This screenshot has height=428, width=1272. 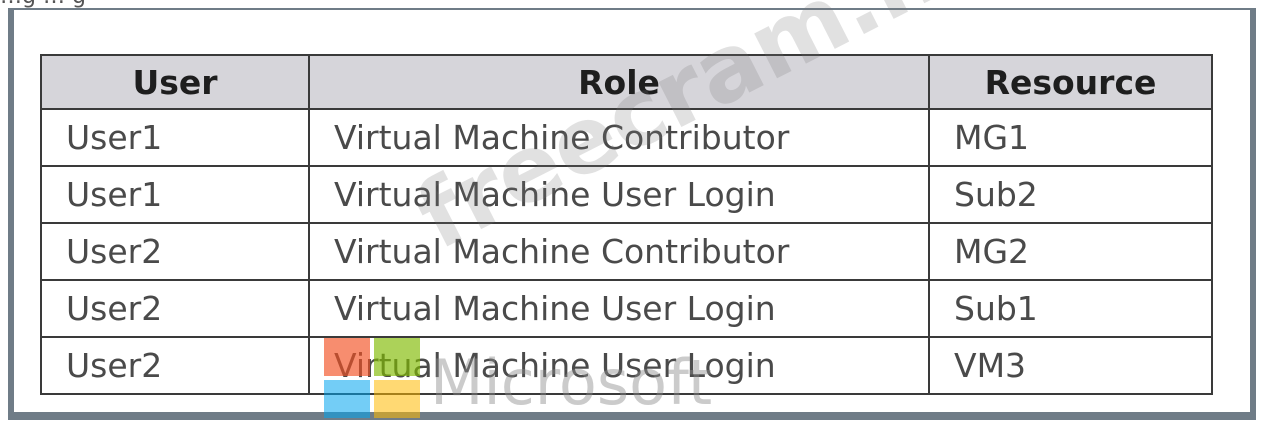 What do you see at coordinates (1070, 308) in the screenshot?
I see `cell-resource: Sub1` at bounding box center [1070, 308].